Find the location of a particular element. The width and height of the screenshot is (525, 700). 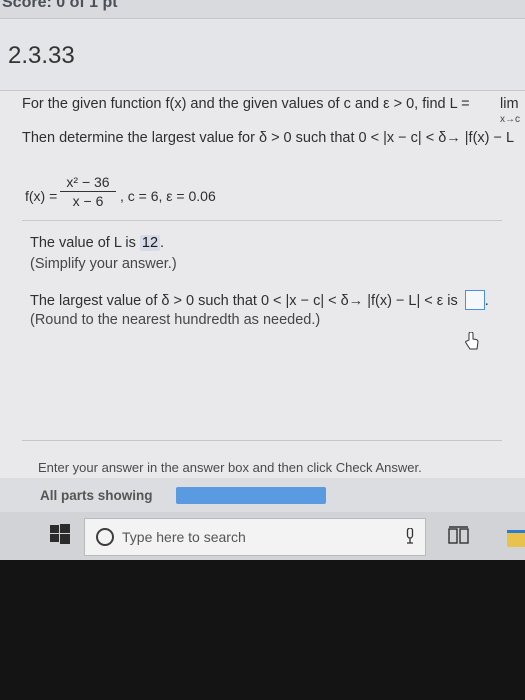

cortana-circle-icon is located at coordinates (105, 537).